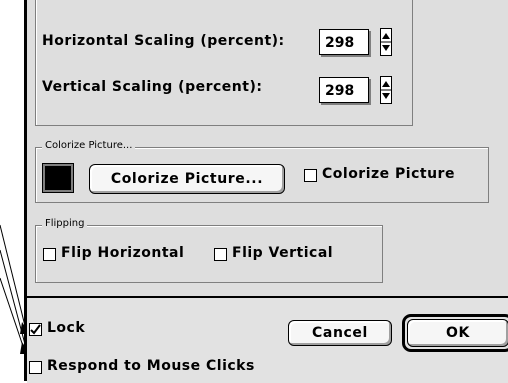 The image size is (508, 383). I want to click on horizontal-scaling-field: 298, so click(344, 42).